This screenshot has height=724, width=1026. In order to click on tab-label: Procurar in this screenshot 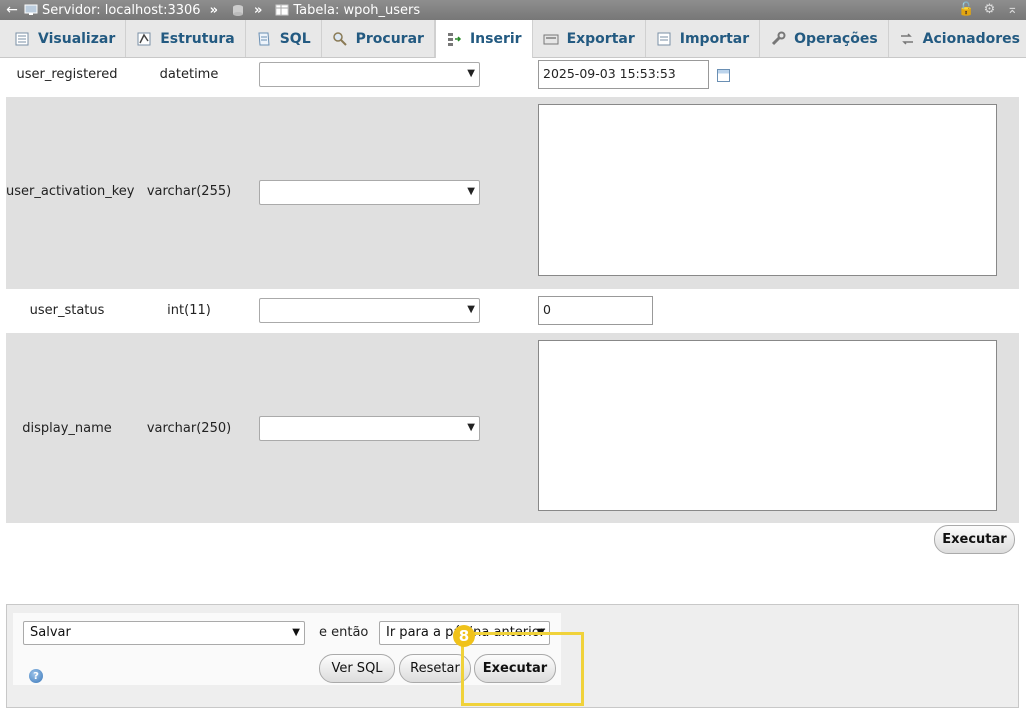, I will do `click(389, 38)`.